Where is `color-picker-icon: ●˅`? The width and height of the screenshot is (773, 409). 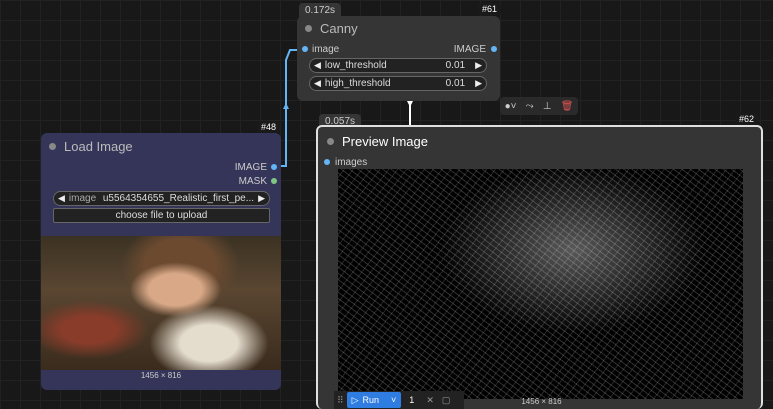
color-picker-icon: ●˅ is located at coordinates (511, 106).